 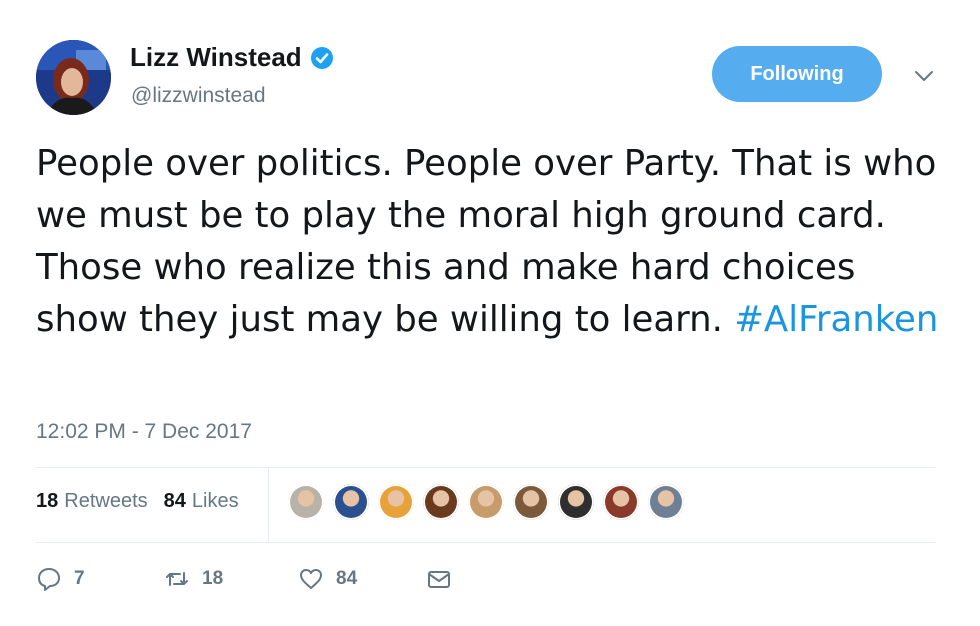 I want to click on retweets-stat: 18 Retweets, so click(x=92, y=501).